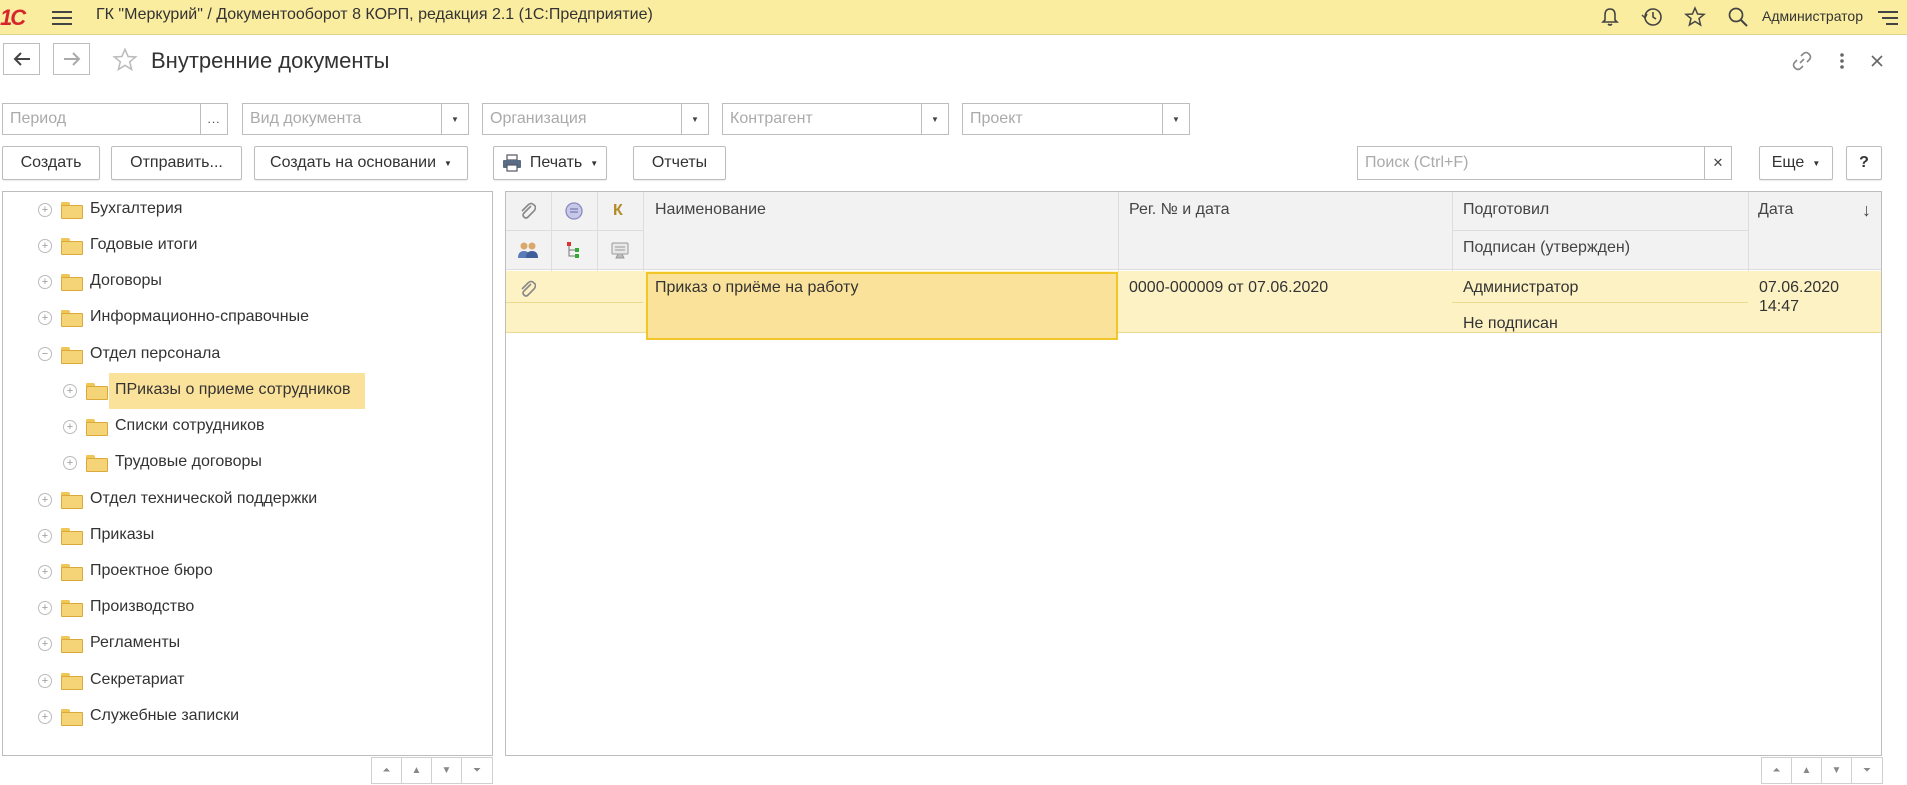 This screenshot has height=785, width=1907. I want to click on document-type-field: Вид документа ▼, so click(355, 119).